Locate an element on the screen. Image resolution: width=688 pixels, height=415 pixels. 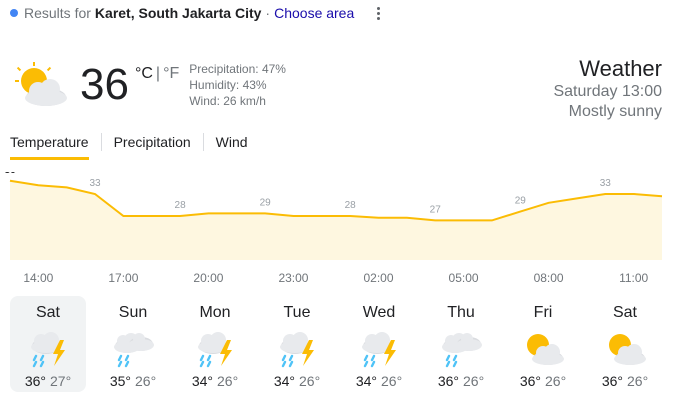
forecast-day-name: Fri is located at coordinates (543, 312).